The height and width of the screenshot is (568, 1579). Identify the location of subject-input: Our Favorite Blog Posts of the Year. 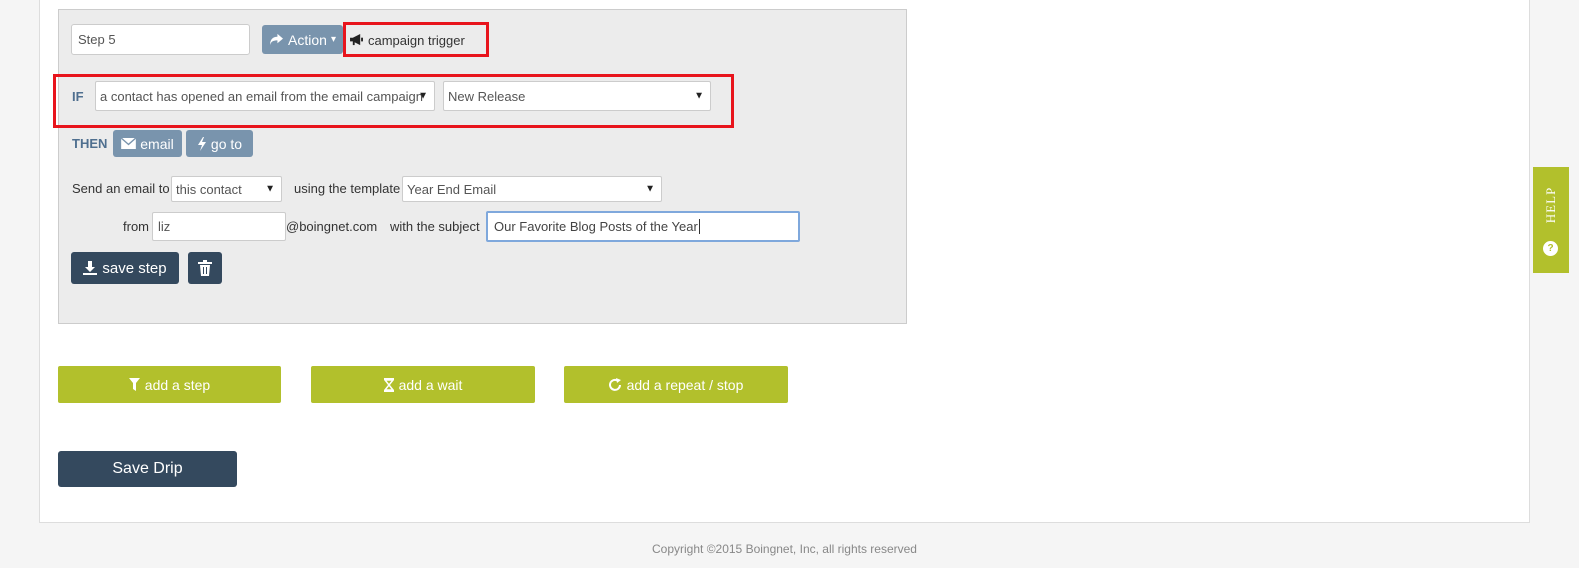
(643, 226).